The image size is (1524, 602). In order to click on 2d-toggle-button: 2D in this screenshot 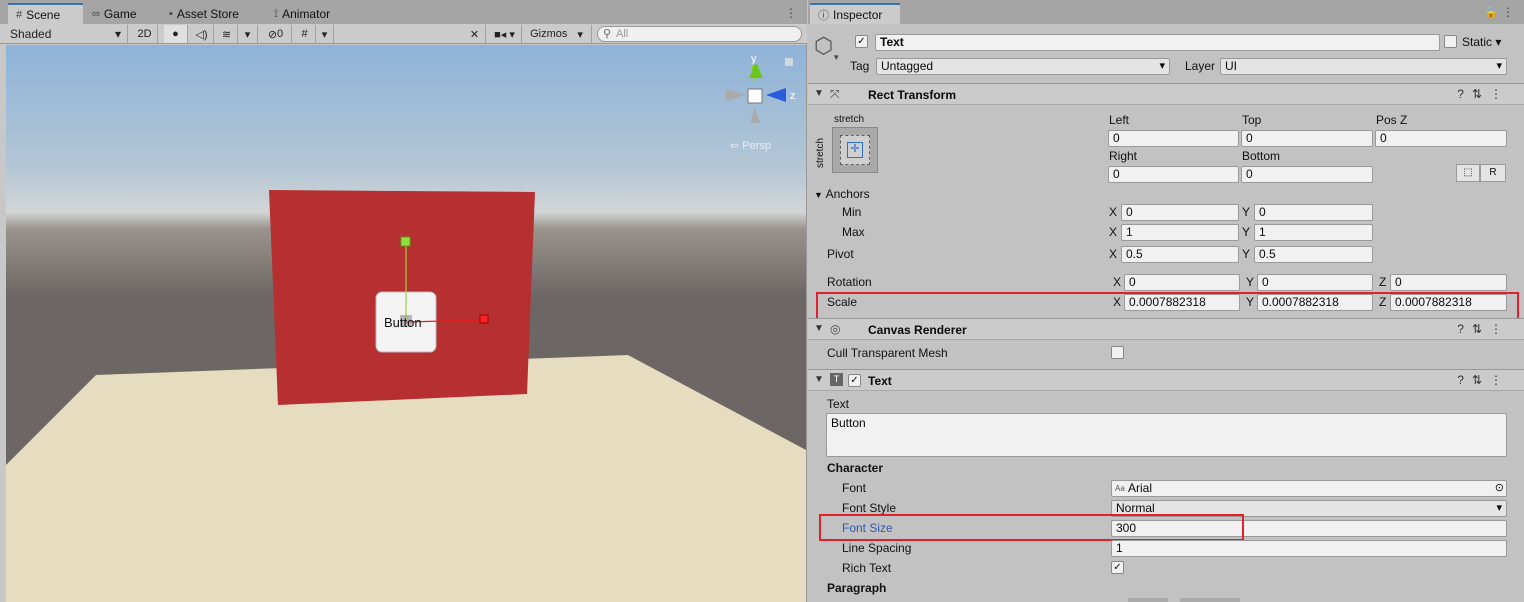, I will do `click(145, 34)`.